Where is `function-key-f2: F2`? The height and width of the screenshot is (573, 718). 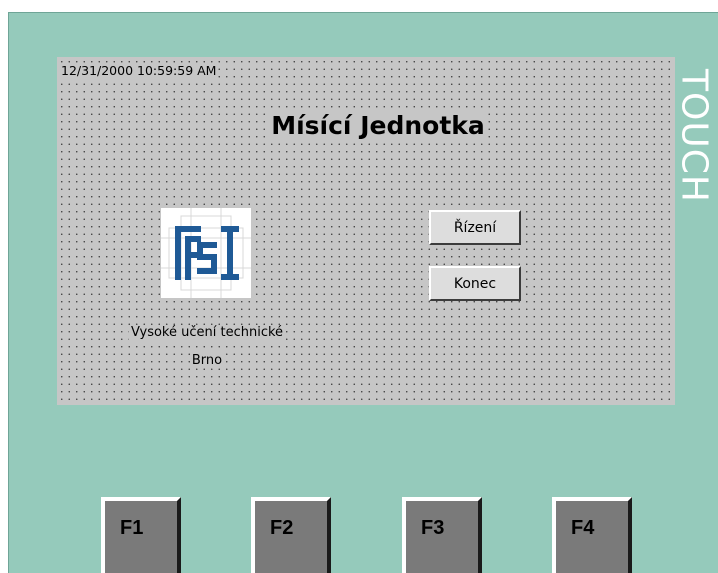 function-key-f2: F2 is located at coordinates (291, 535).